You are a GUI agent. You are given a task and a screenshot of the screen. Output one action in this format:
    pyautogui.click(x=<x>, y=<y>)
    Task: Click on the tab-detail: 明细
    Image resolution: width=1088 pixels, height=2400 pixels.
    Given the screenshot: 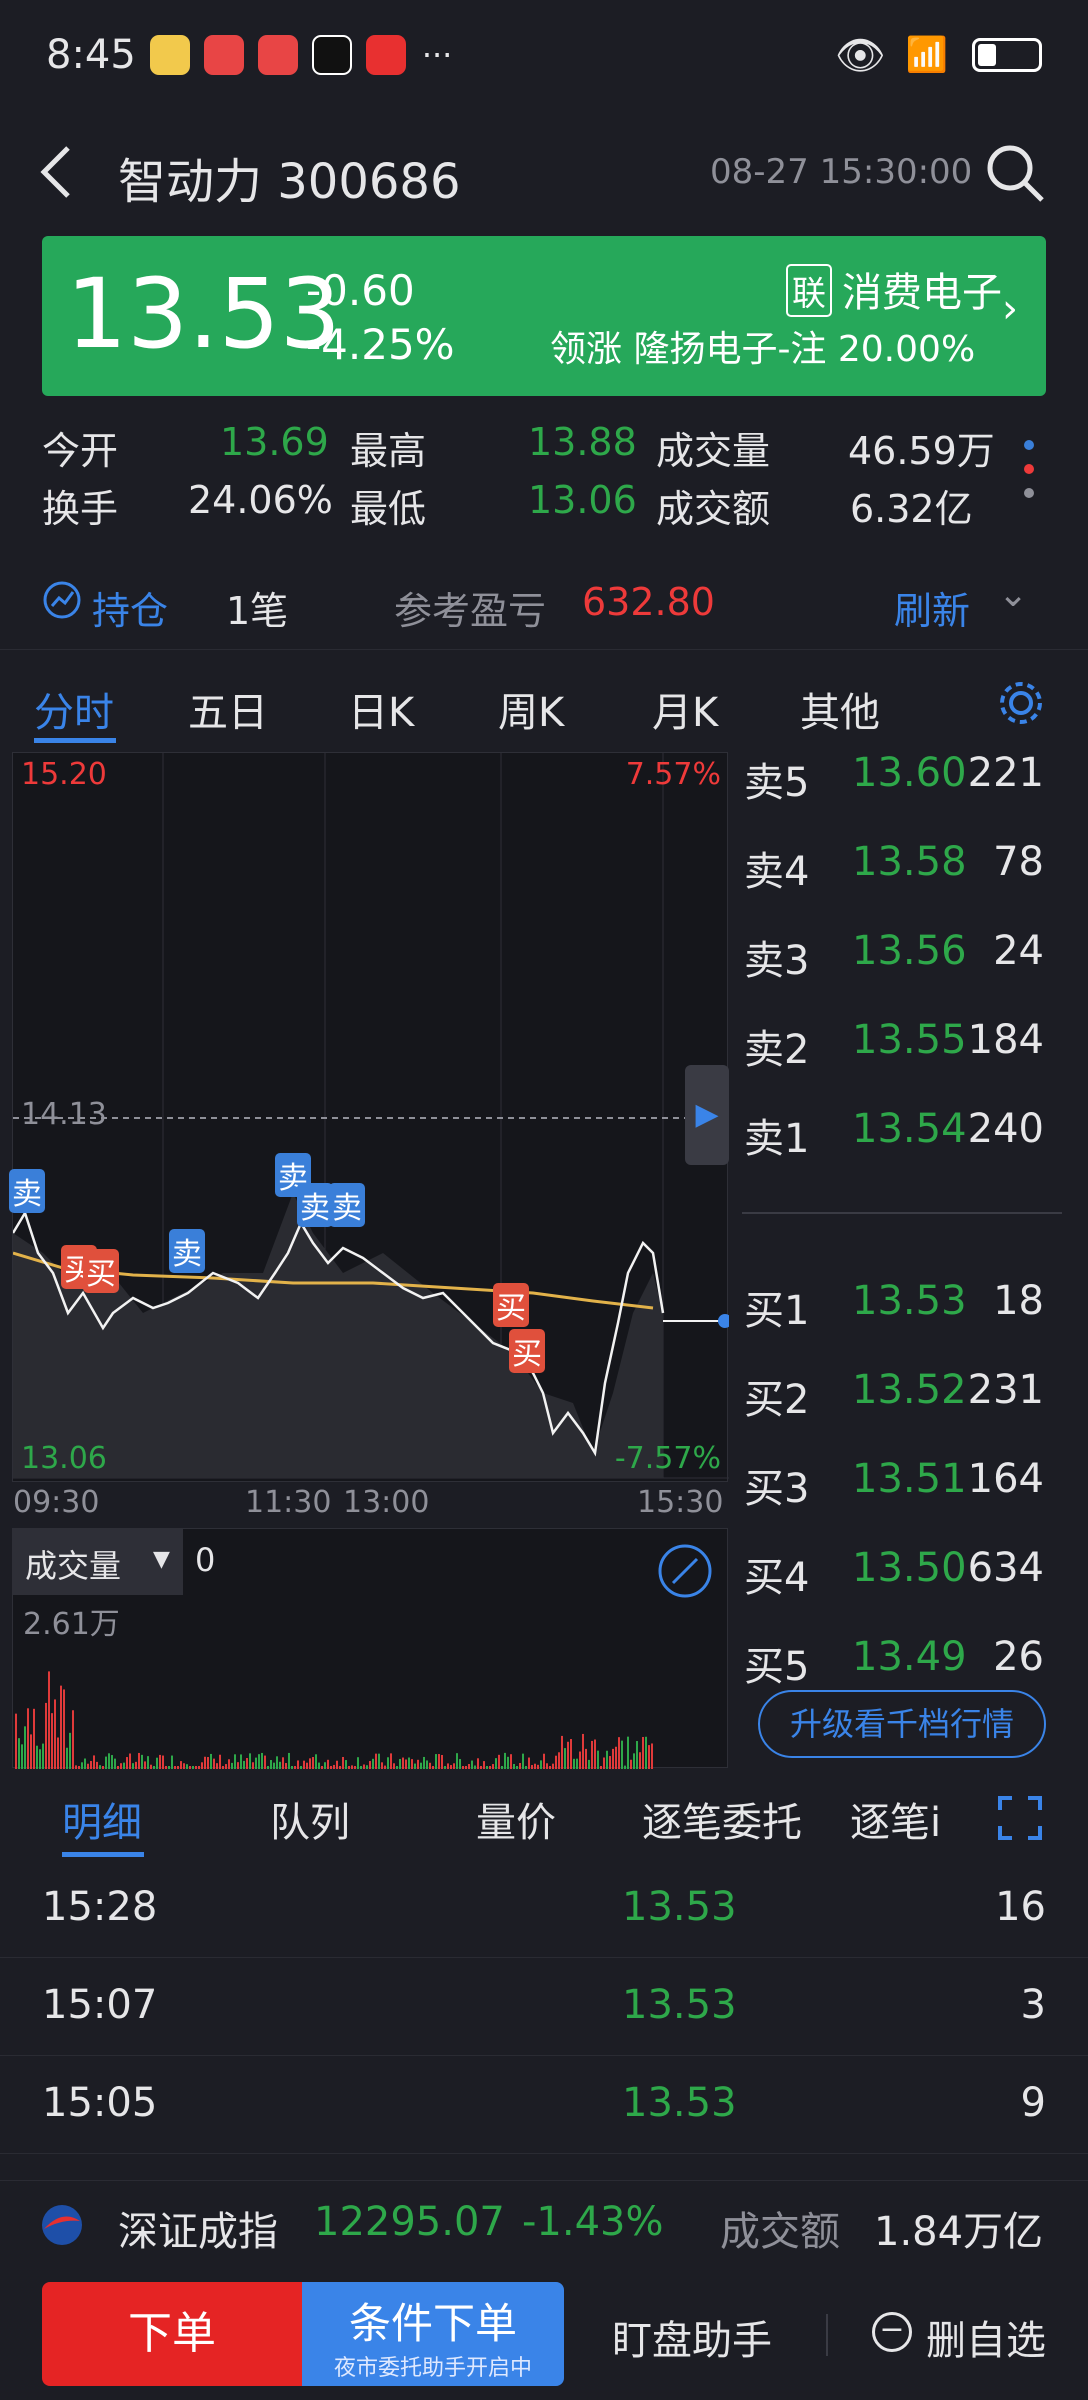 What is the action you would take?
    pyautogui.click(x=102, y=1819)
    